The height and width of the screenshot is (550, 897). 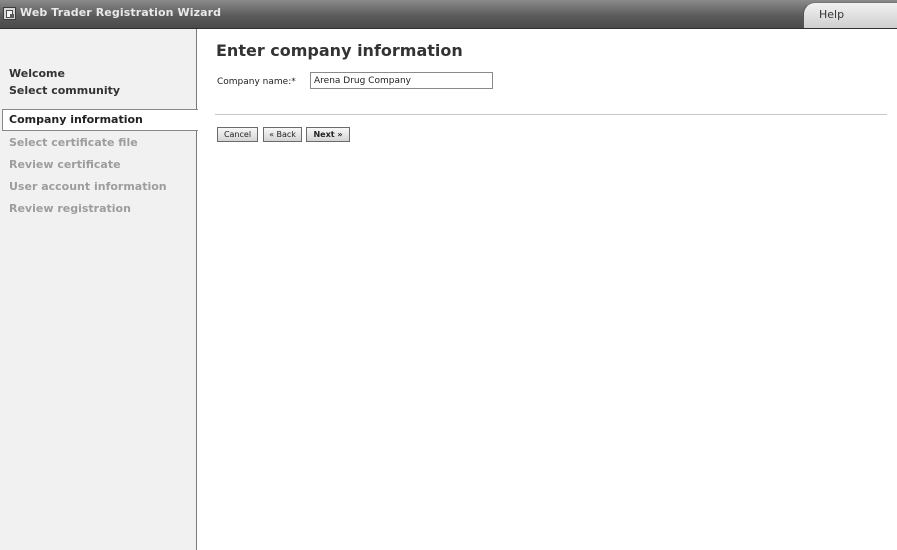 I want to click on help-label: Help, so click(x=832, y=14).